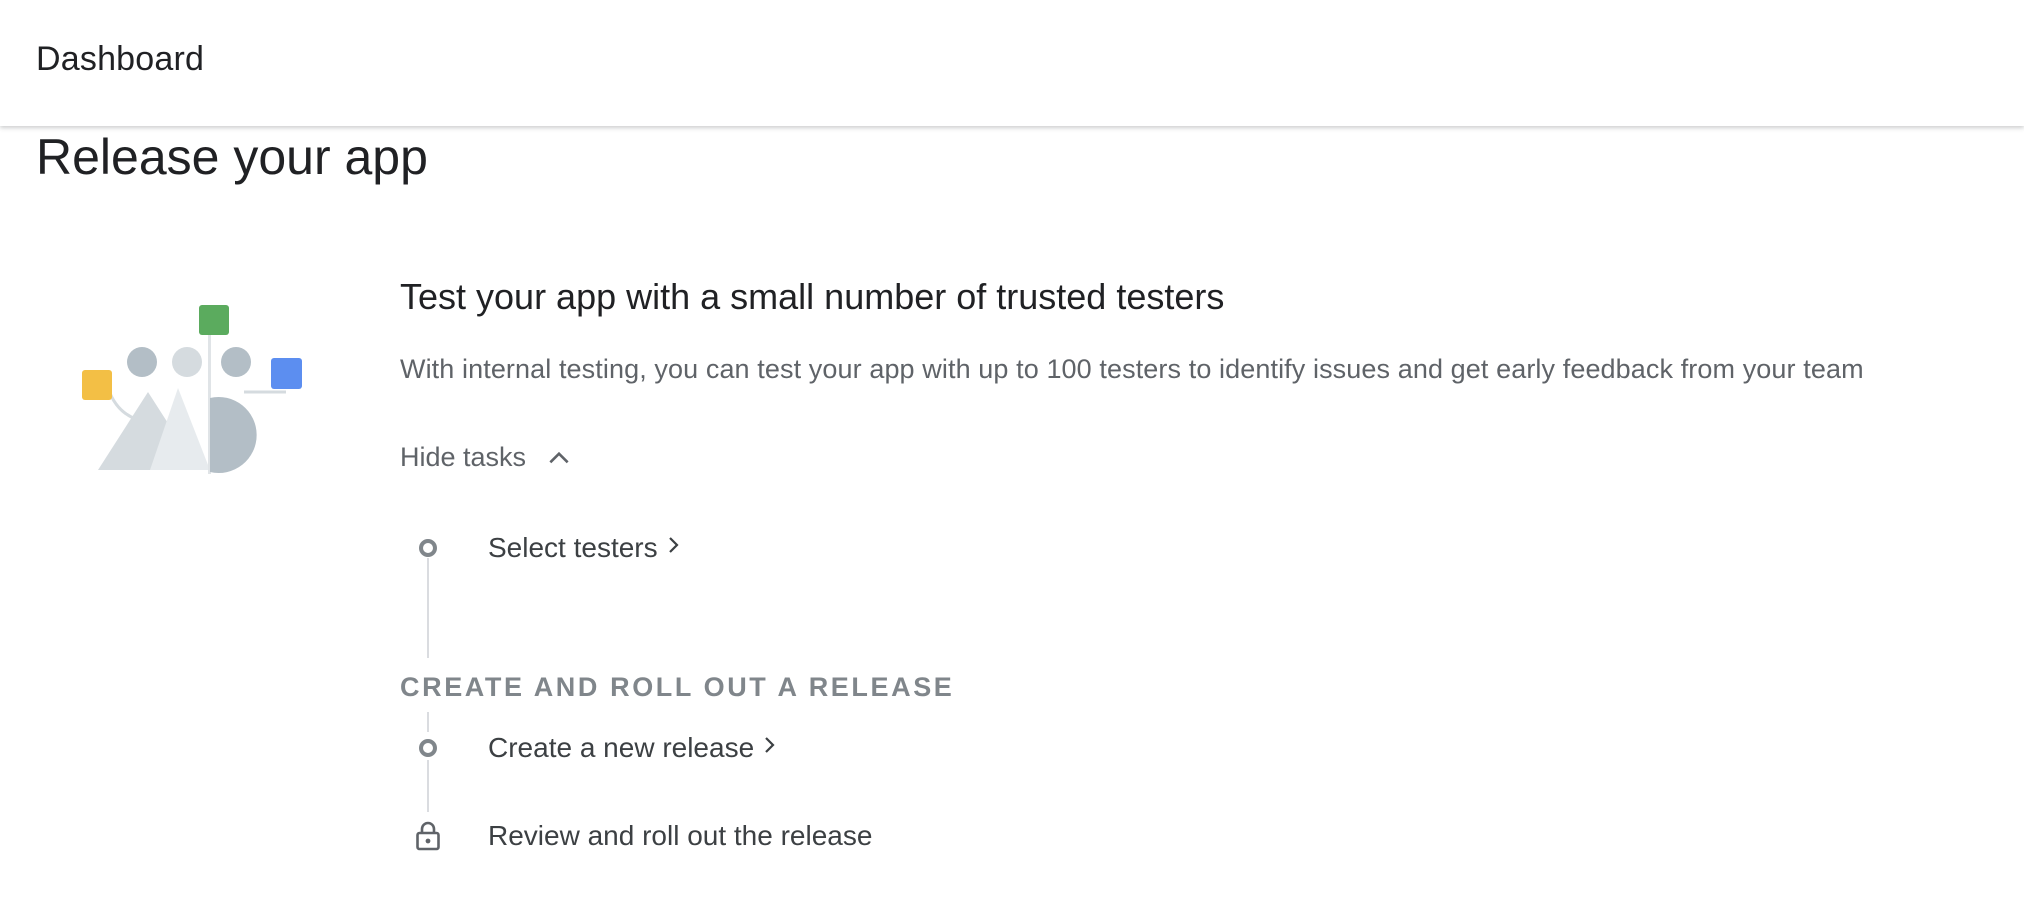 The width and height of the screenshot is (2024, 924). I want to click on task-create-release: Create a new release, so click(590, 748).